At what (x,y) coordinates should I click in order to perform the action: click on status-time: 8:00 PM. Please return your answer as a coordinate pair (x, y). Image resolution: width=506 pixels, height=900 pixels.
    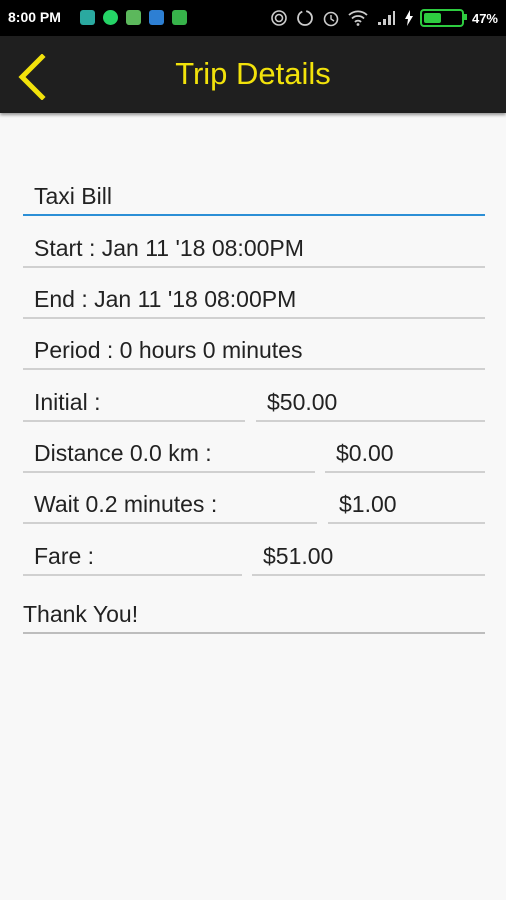
    Looking at the image, I should click on (34, 17).